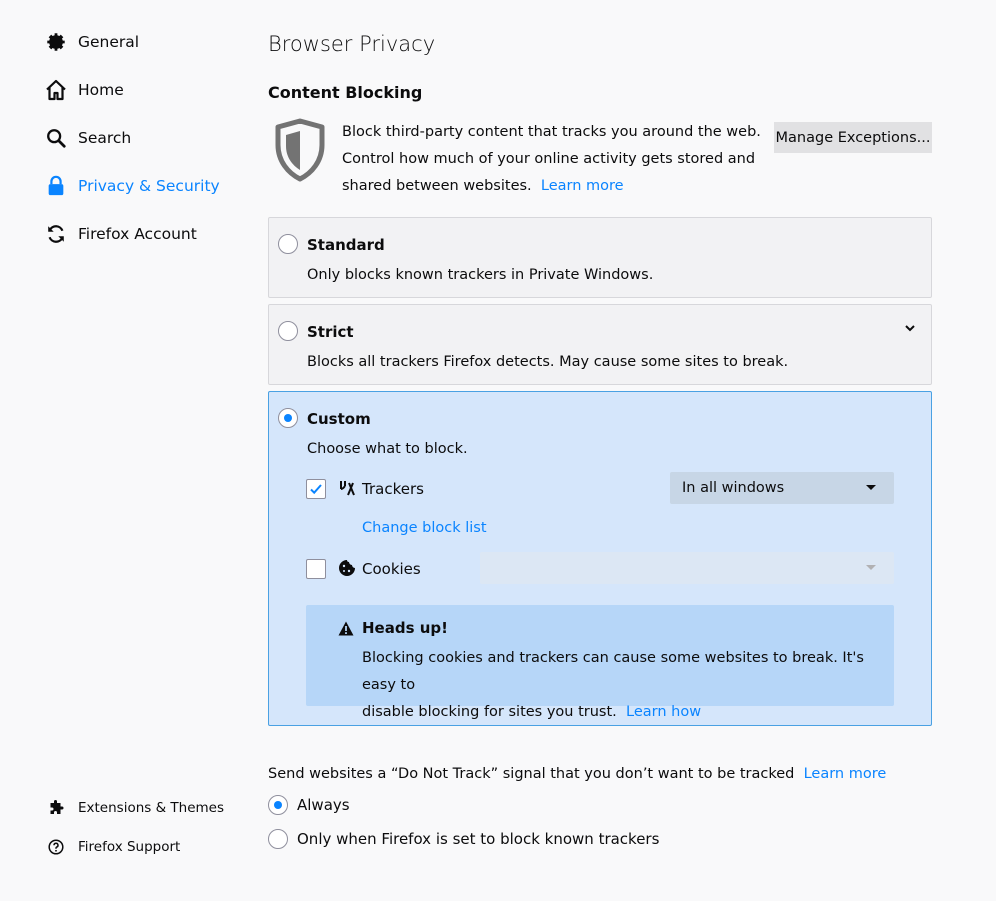 This screenshot has width=996, height=901. I want to click on sidebar-item-firefox-account: Firefox Account, so click(120, 234).